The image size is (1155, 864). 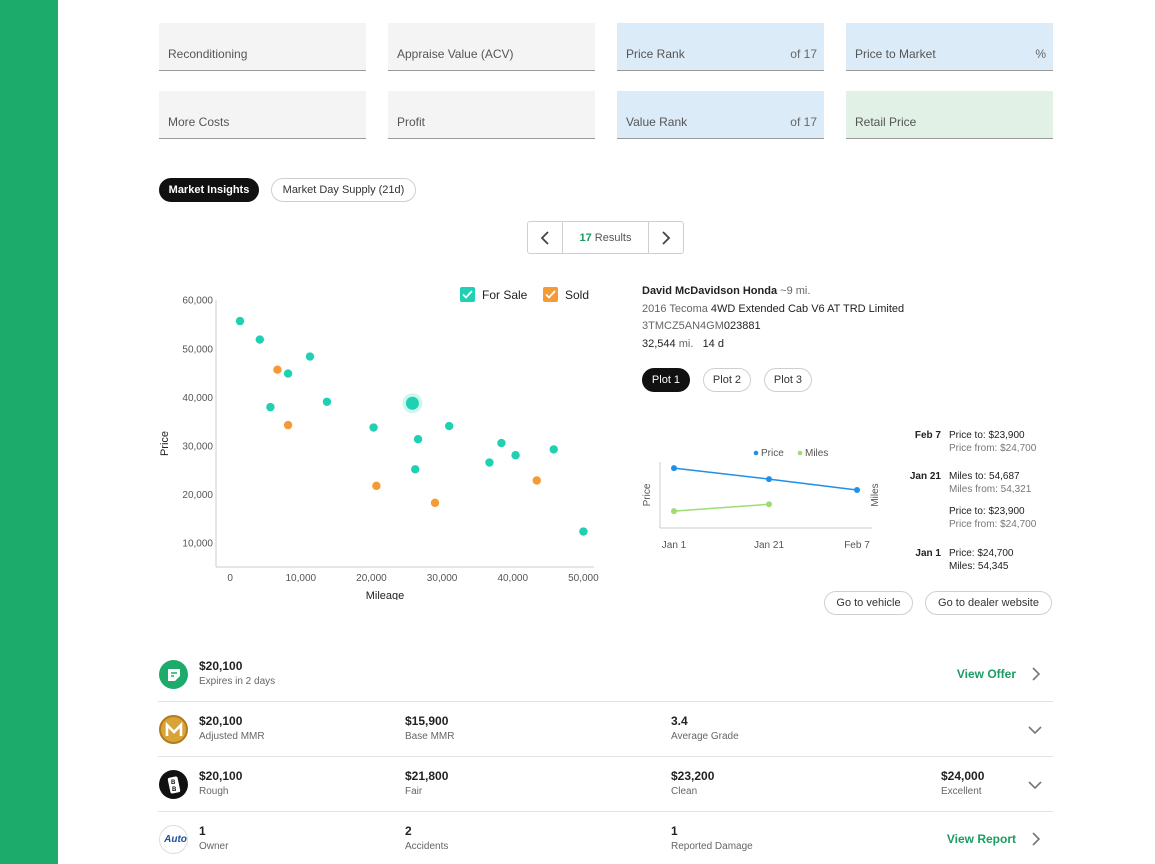 What do you see at coordinates (583, 578) in the screenshot?
I see `x-tick-label: 50,000` at bounding box center [583, 578].